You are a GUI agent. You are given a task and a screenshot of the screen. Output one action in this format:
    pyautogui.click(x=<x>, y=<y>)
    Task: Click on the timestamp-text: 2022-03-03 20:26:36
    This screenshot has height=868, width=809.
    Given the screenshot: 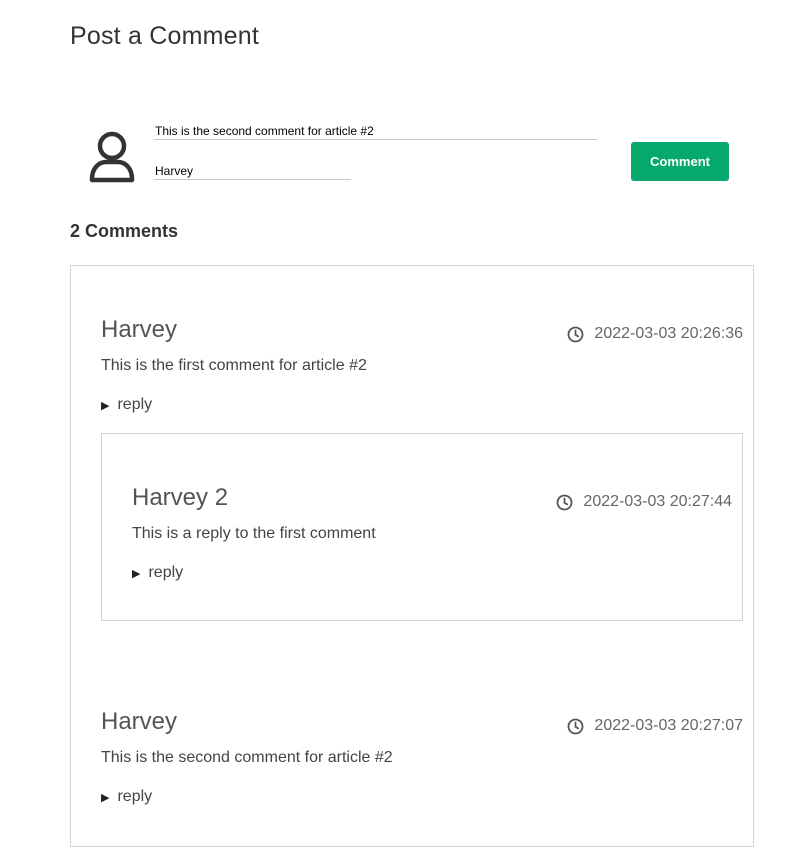 What is the action you would take?
    pyautogui.click(x=668, y=333)
    